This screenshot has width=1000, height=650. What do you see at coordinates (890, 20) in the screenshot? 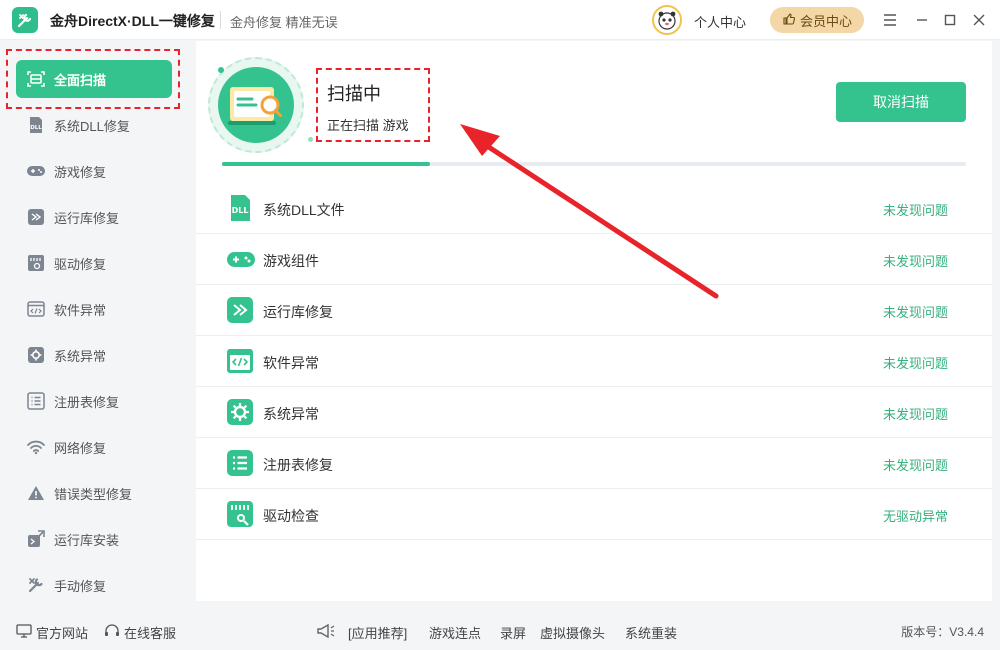
I see `menu-icon` at bounding box center [890, 20].